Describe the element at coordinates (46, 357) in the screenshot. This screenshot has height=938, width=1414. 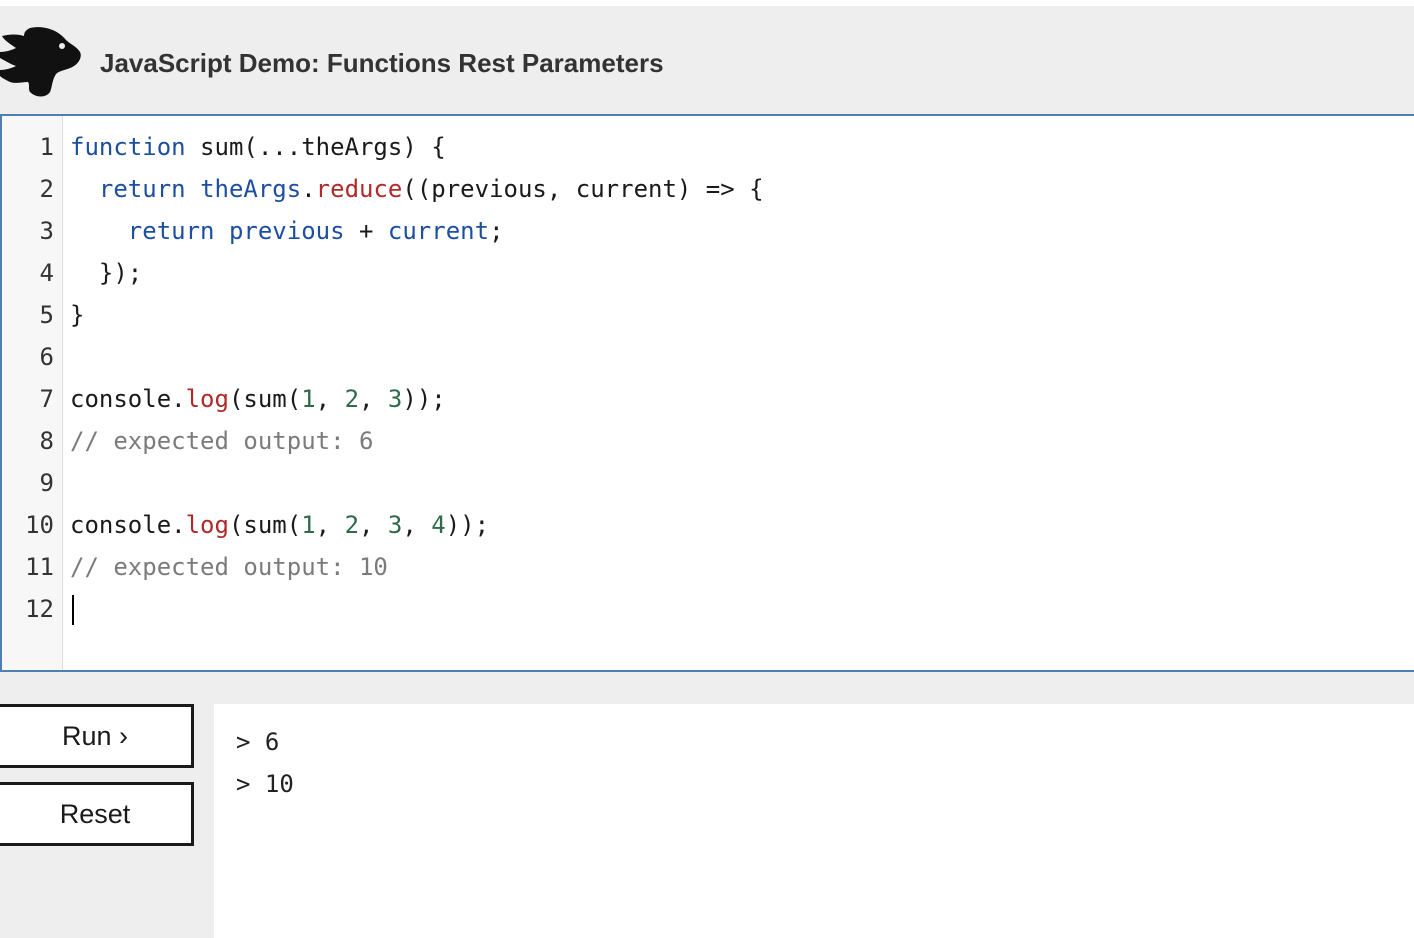
I see `line-number: 6` at that location.